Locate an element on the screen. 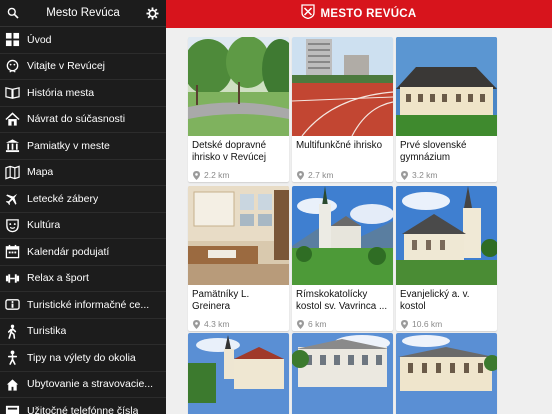 The width and height of the screenshot is (552, 414). hotel-icon is located at coordinates (12, 384).